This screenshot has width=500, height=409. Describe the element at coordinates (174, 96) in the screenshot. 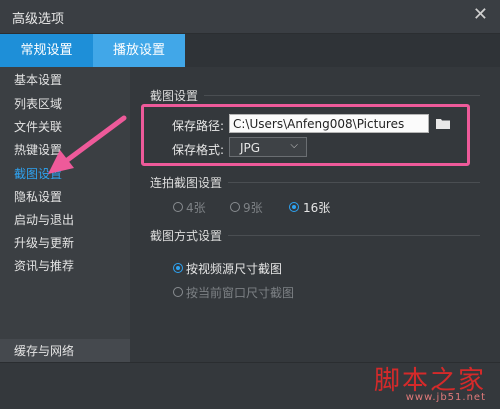

I see `screenshot-settings-title: 截图设置` at that location.